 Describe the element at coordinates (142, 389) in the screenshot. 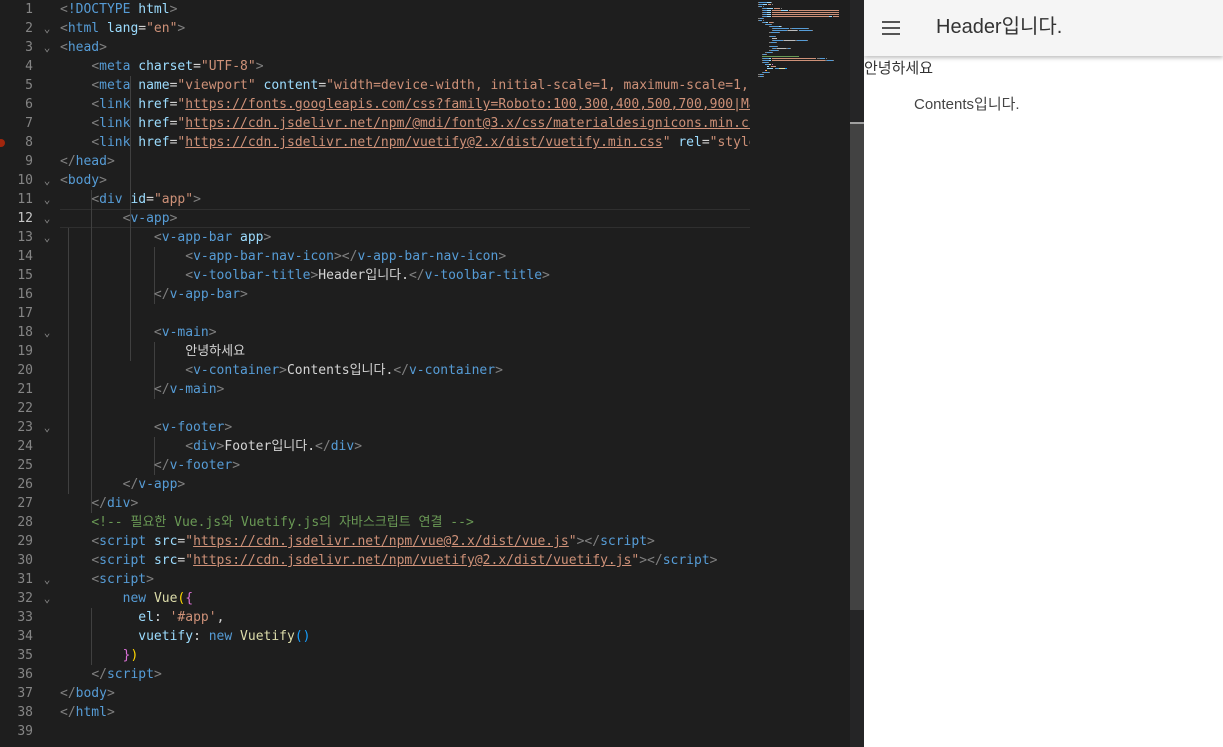

I see `code-line: </v-main>` at that location.